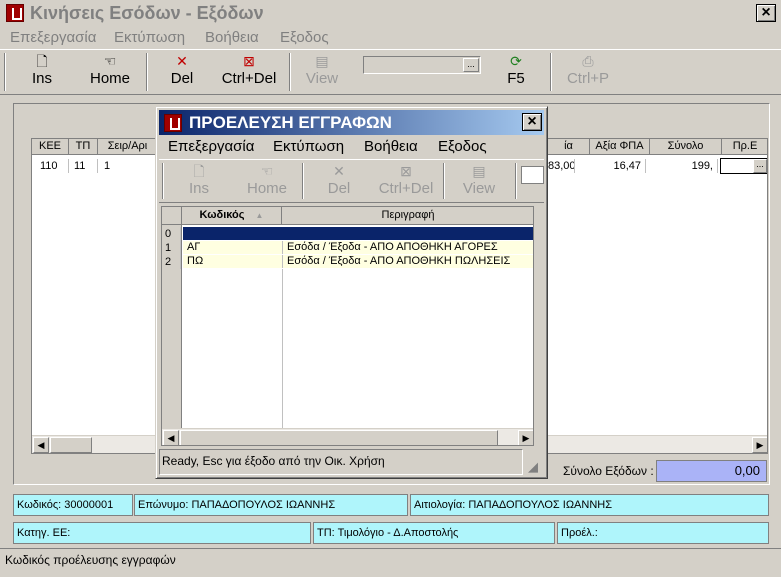 The image size is (781, 577). I want to click on cell-kee: 110, so click(54, 166).